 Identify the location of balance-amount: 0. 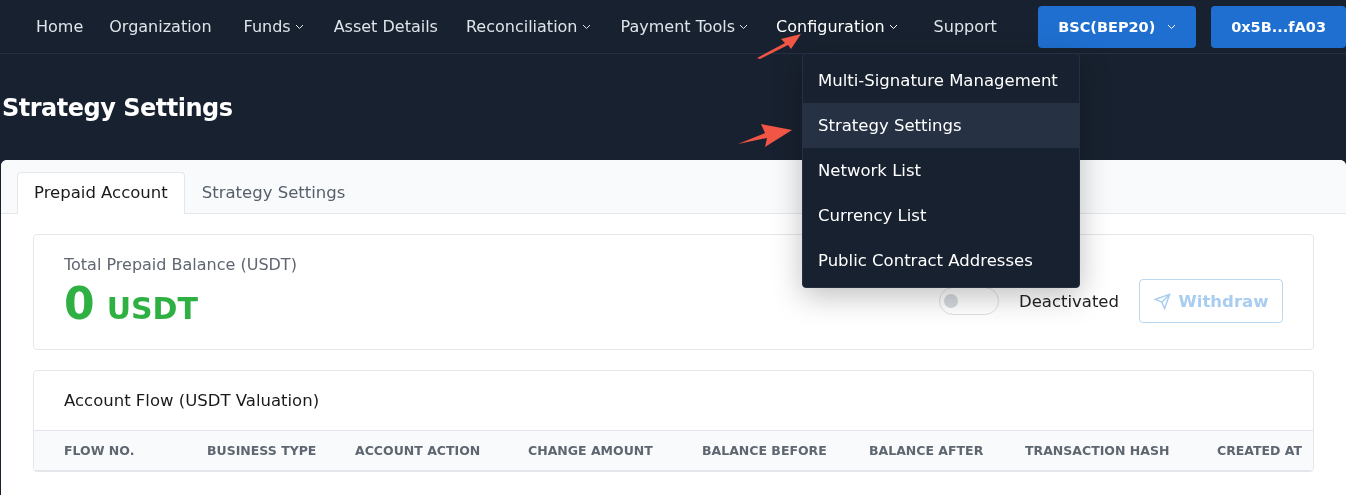
(79, 303).